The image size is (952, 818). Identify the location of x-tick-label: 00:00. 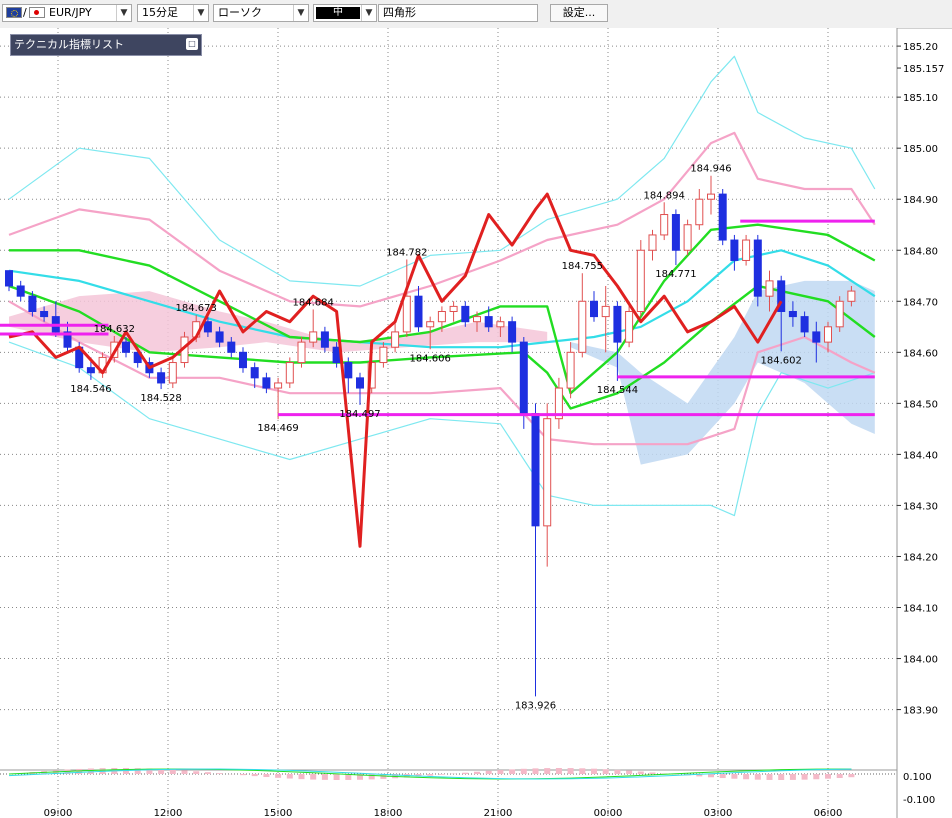
(608, 813).